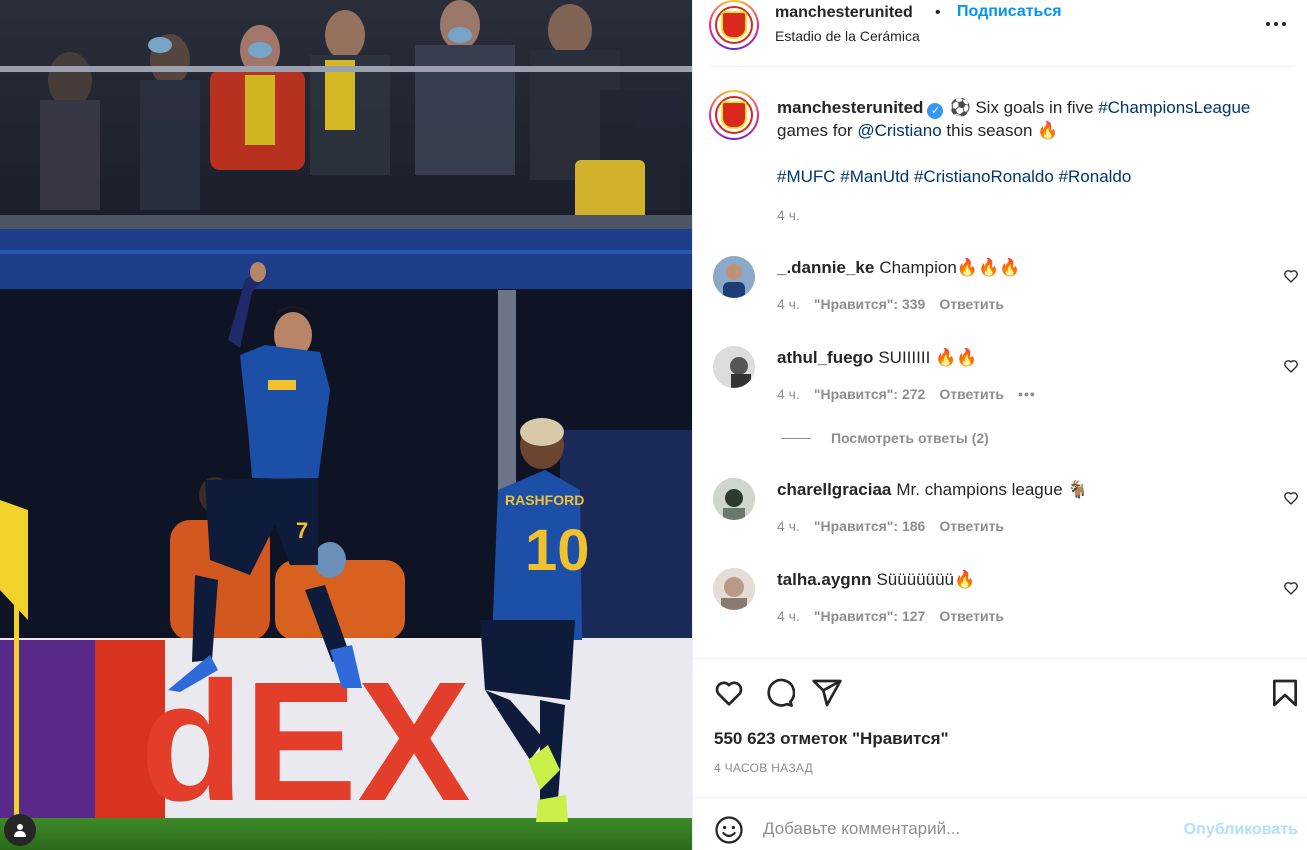  I want to click on author-username: manchesterunited, so click(844, 13).